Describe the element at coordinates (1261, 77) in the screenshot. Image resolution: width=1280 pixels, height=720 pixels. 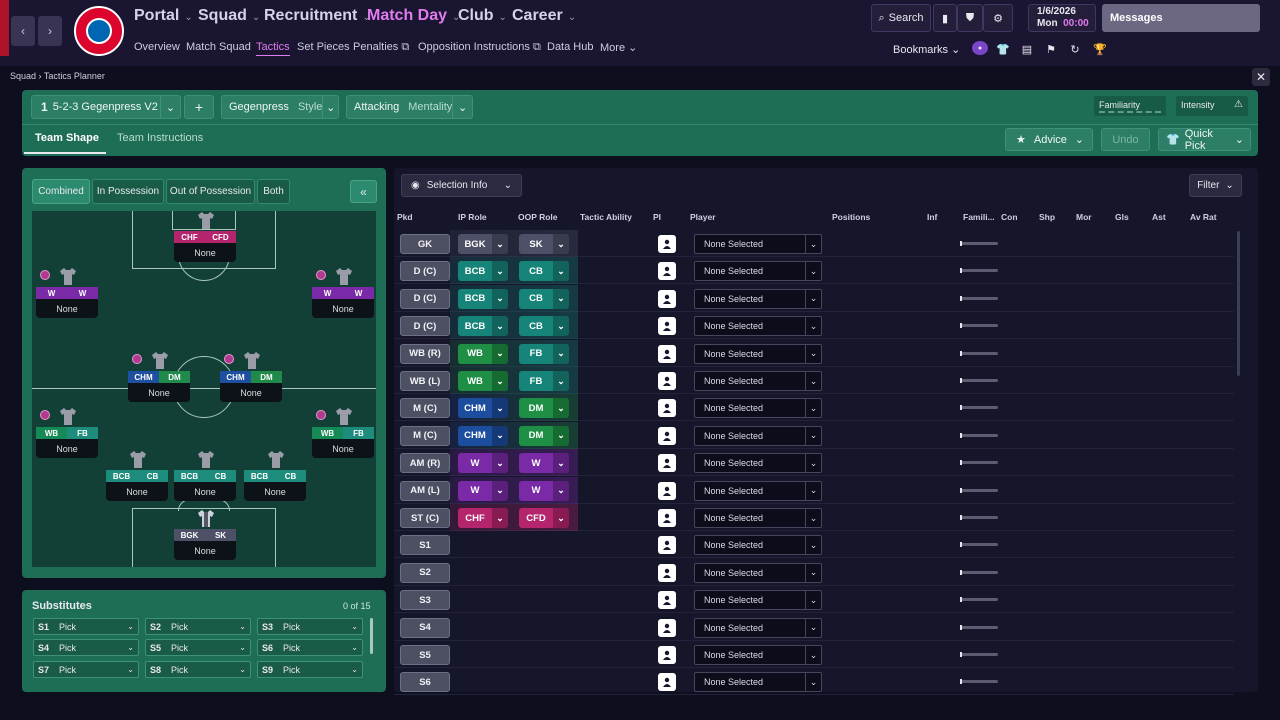
I see `close-button: ✕` at that location.